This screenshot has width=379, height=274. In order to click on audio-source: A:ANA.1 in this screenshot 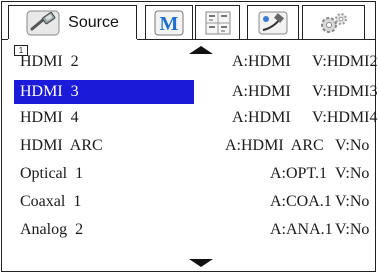, I will do `click(301, 229)`.